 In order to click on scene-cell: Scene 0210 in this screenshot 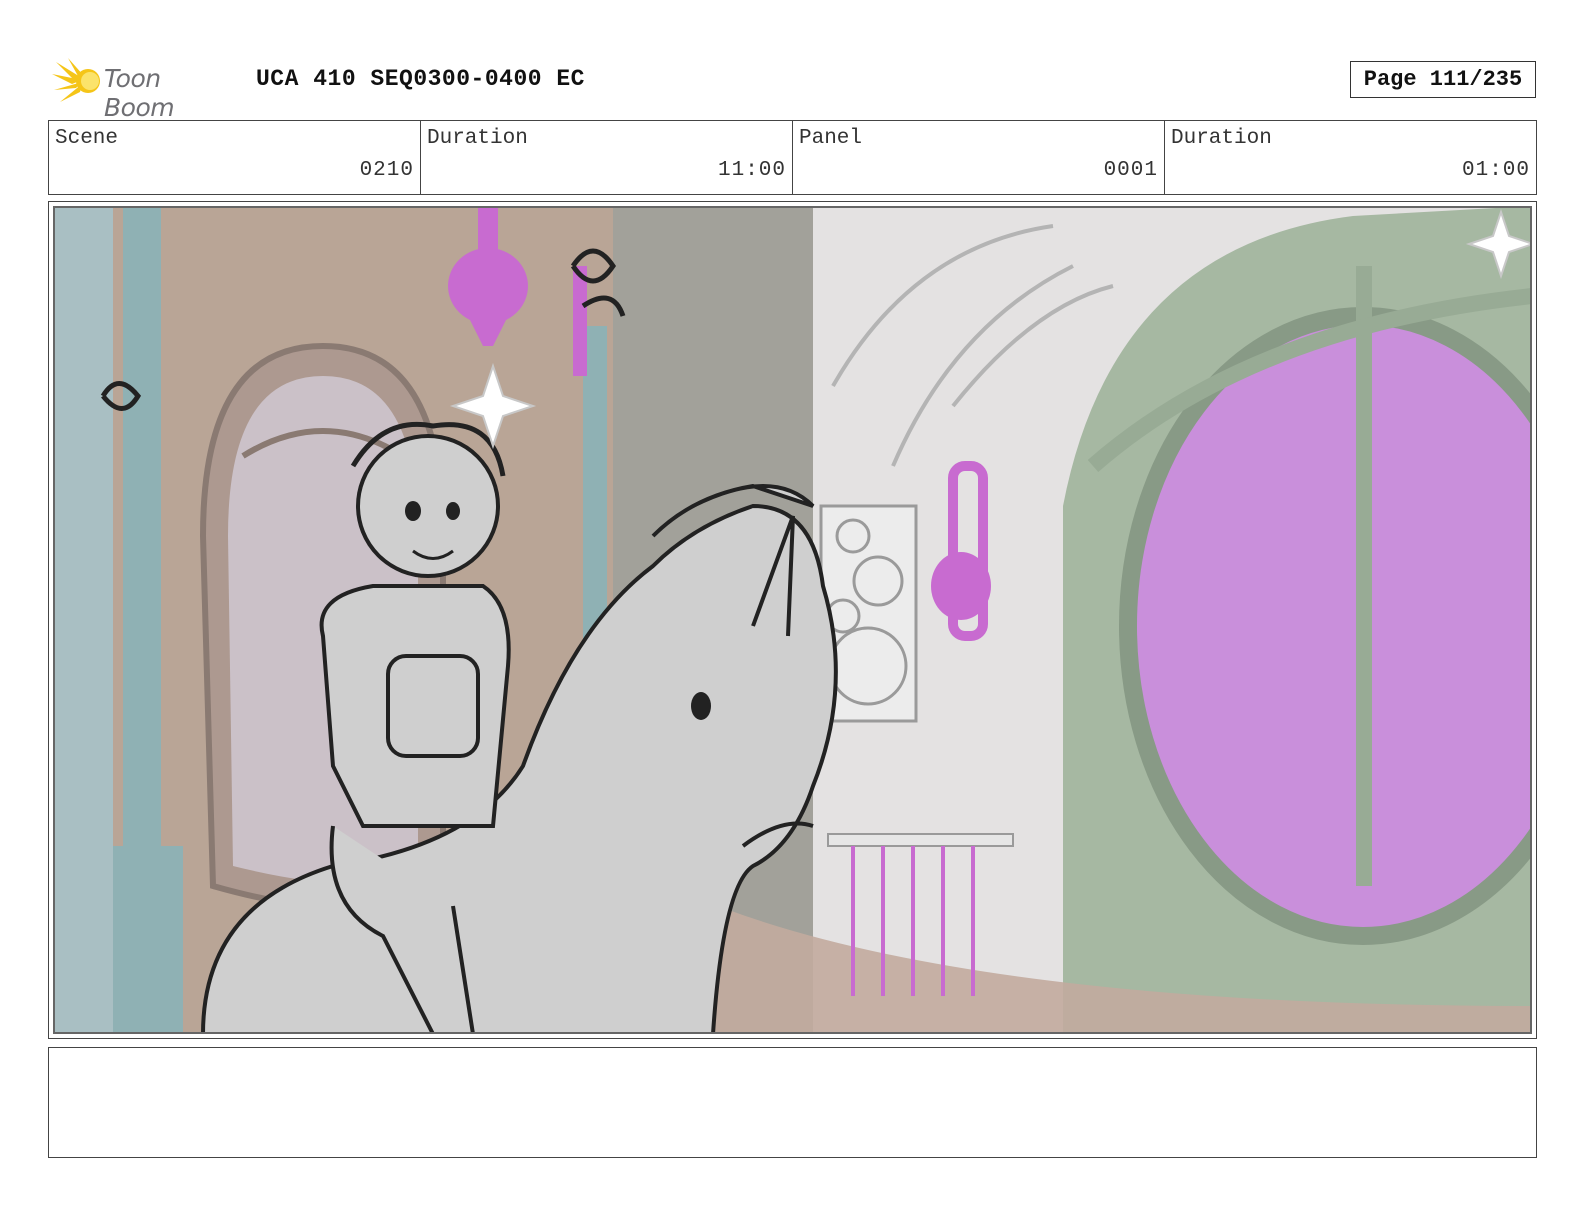, I will do `click(235, 157)`.